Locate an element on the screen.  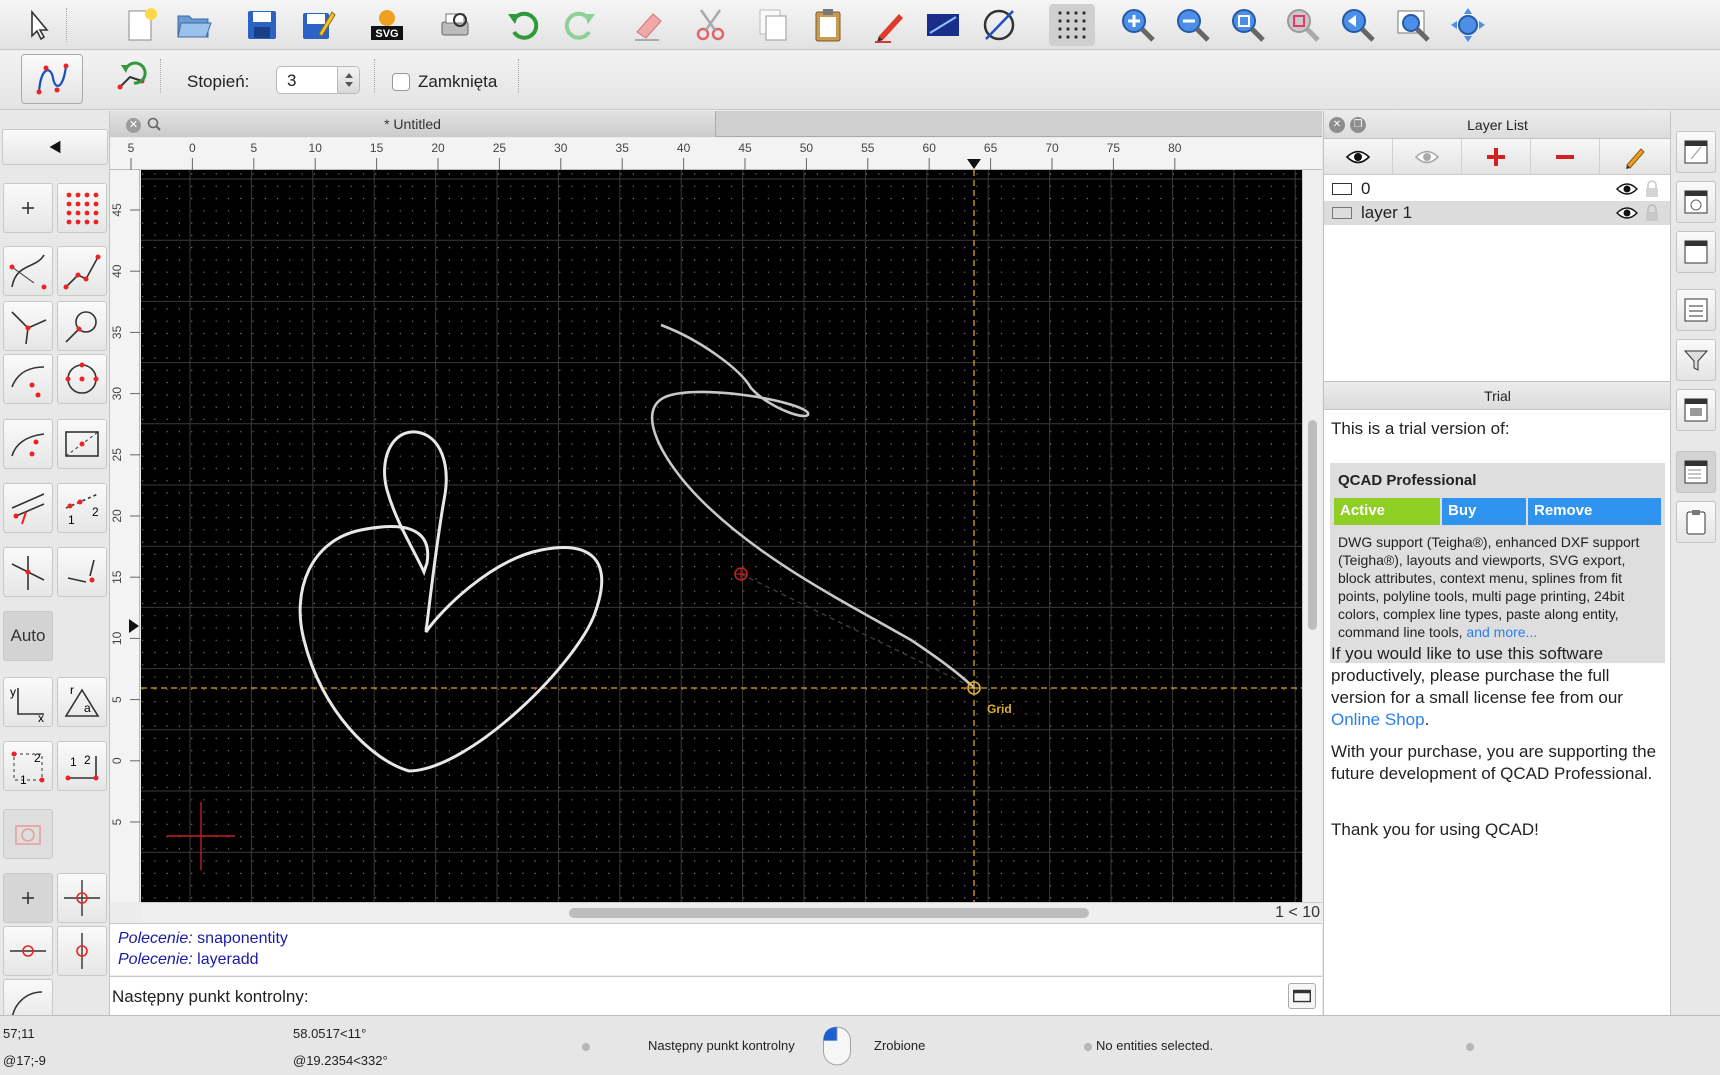
redo-button is located at coordinates (579, 25).